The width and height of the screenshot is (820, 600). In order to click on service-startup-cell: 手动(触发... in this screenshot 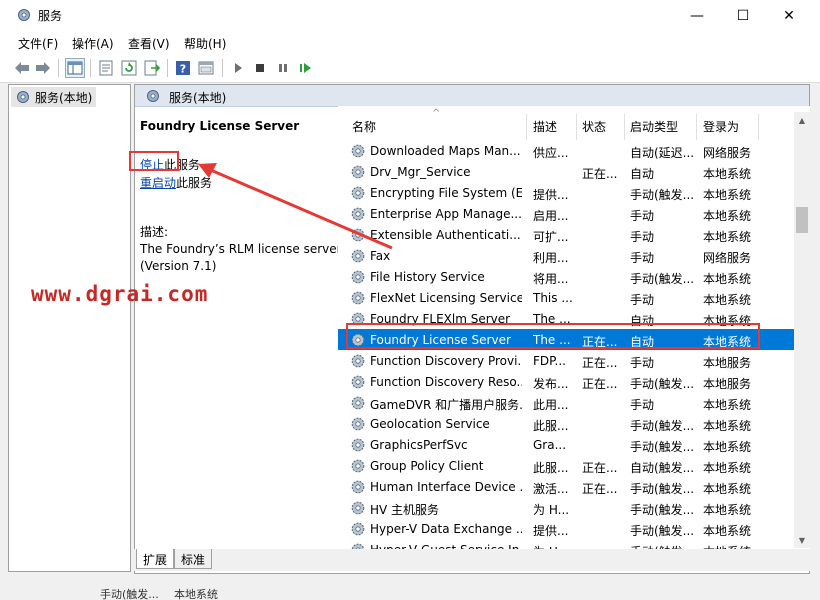, I will do `click(662, 195)`.